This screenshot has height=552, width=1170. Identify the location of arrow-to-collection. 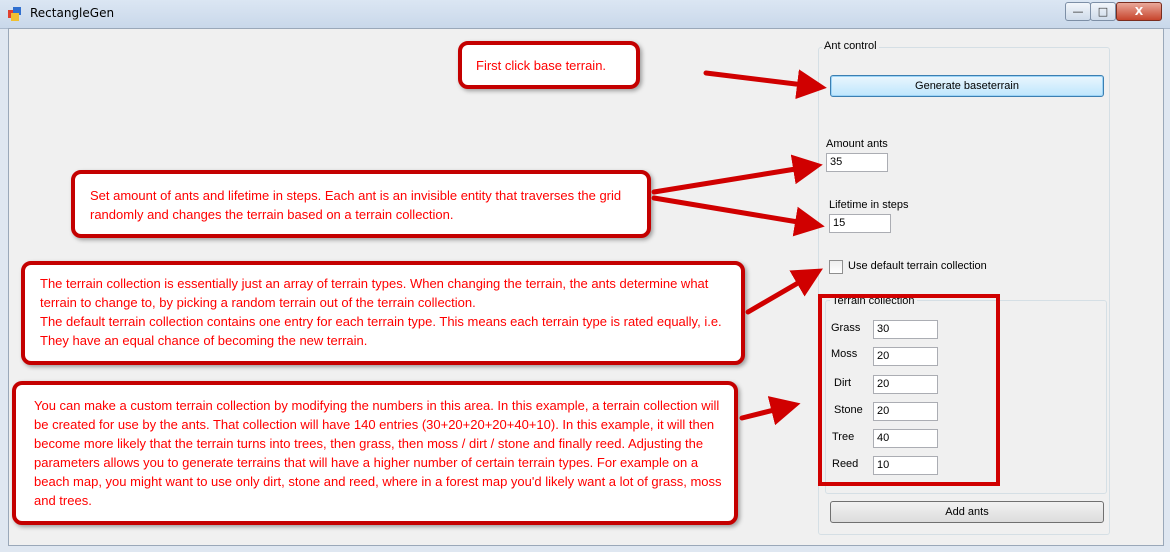
(770, 411).